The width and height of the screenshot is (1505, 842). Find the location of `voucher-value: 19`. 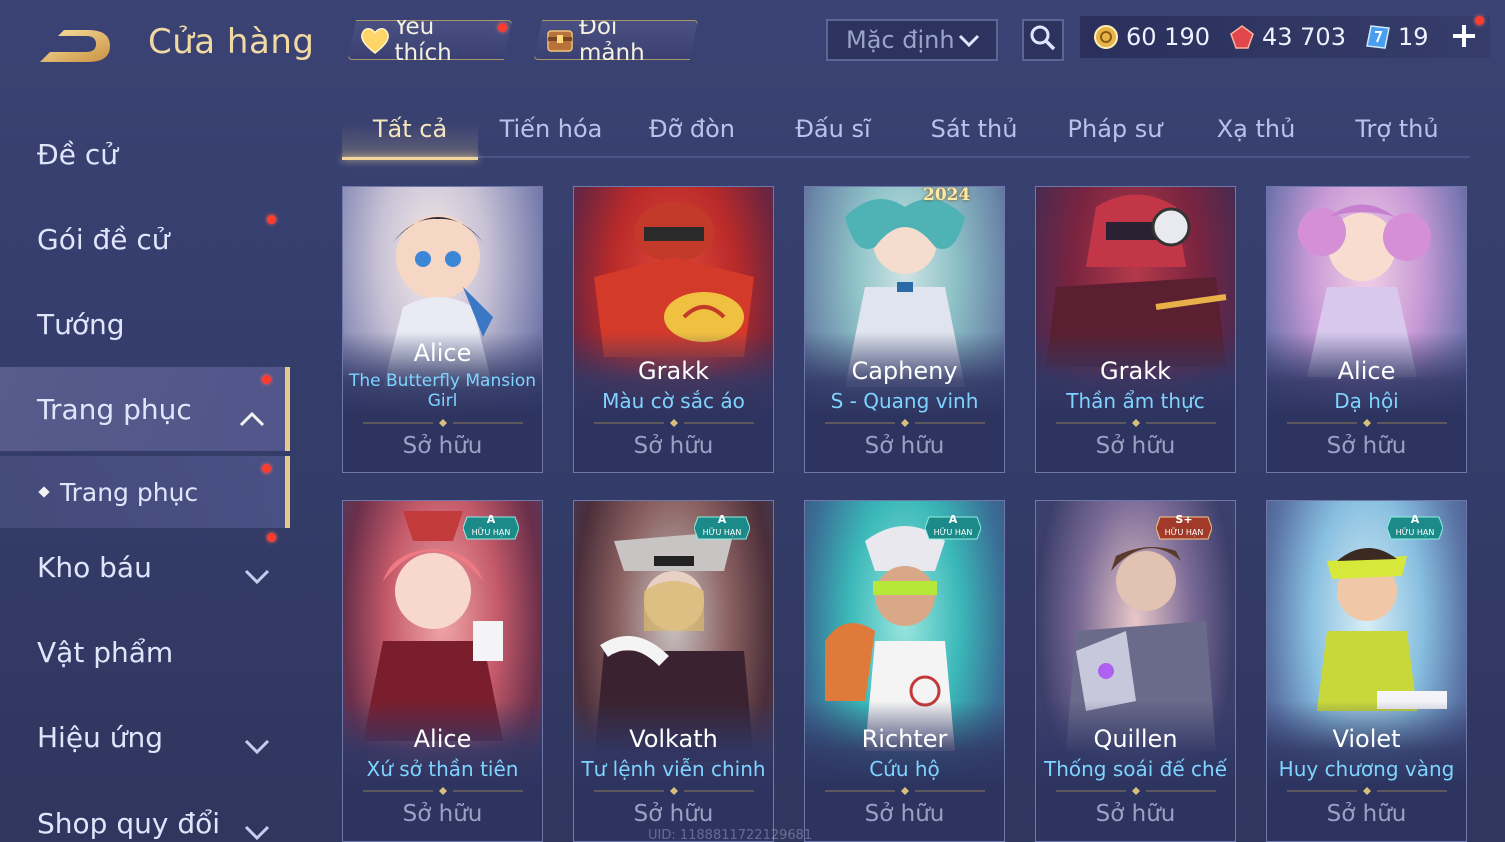

voucher-value: 19 is located at coordinates (1413, 37).